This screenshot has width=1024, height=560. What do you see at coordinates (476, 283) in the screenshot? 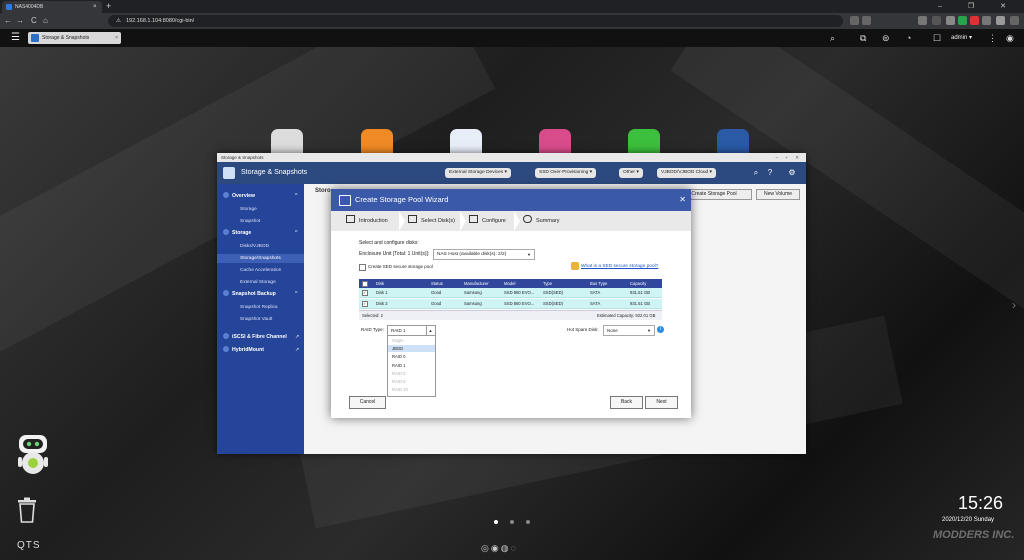
I see `column-header: Manufacturer` at bounding box center [476, 283].